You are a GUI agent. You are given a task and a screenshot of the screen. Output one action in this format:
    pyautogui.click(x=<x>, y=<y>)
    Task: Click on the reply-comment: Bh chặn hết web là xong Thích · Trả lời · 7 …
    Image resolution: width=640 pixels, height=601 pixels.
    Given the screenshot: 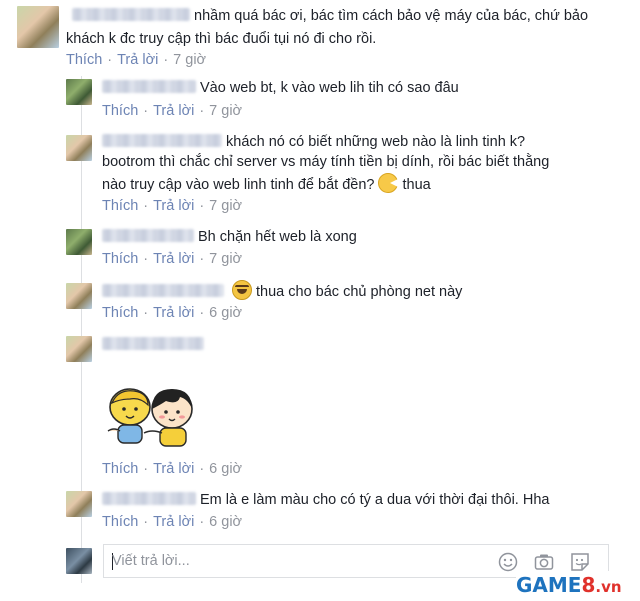 What is the action you would take?
    pyautogui.click(x=320, y=251)
    